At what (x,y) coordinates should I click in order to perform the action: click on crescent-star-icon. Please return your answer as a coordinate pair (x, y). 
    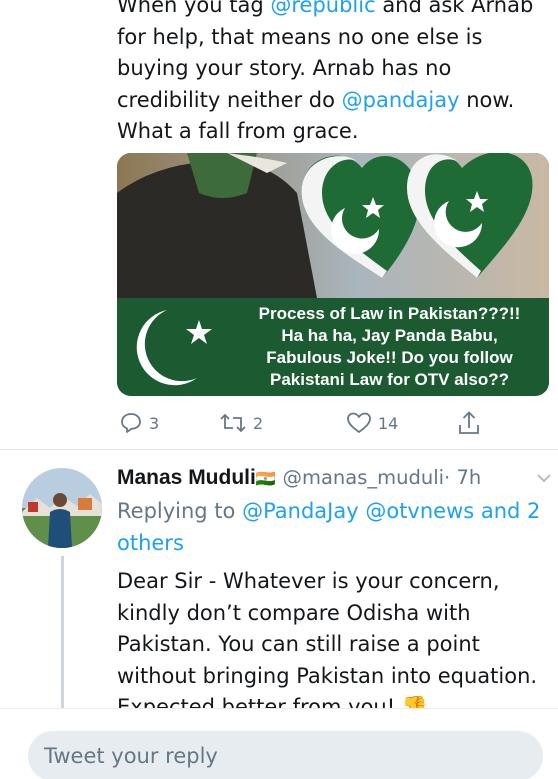
    Looking at the image, I should click on (174, 348).